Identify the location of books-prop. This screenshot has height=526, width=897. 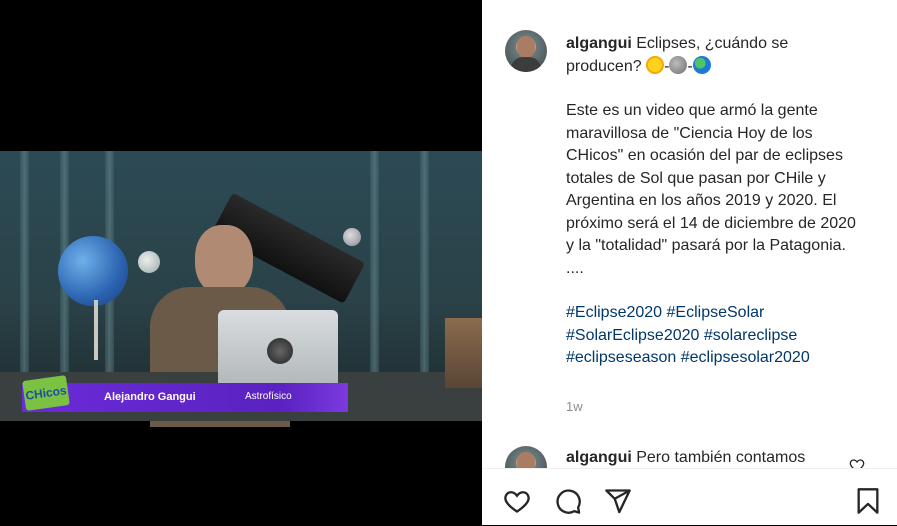
(463, 353).